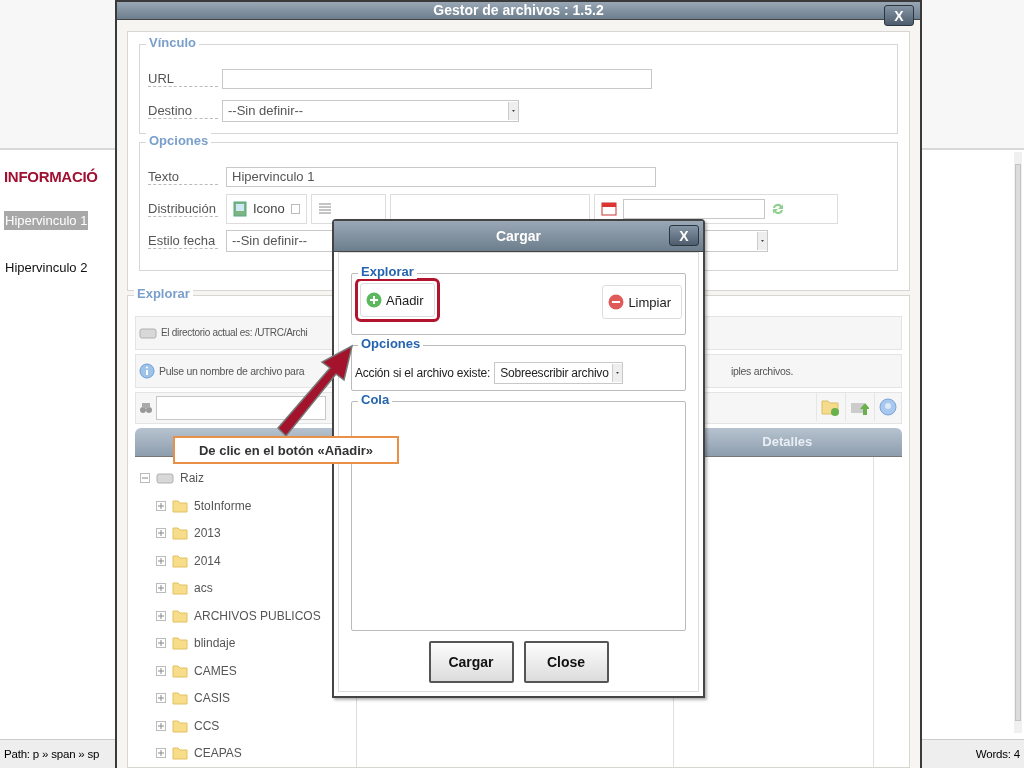 The height and width of the screenshot is (768, 1024). I want to click on scrollbar-thumb, so click(1018, 442).